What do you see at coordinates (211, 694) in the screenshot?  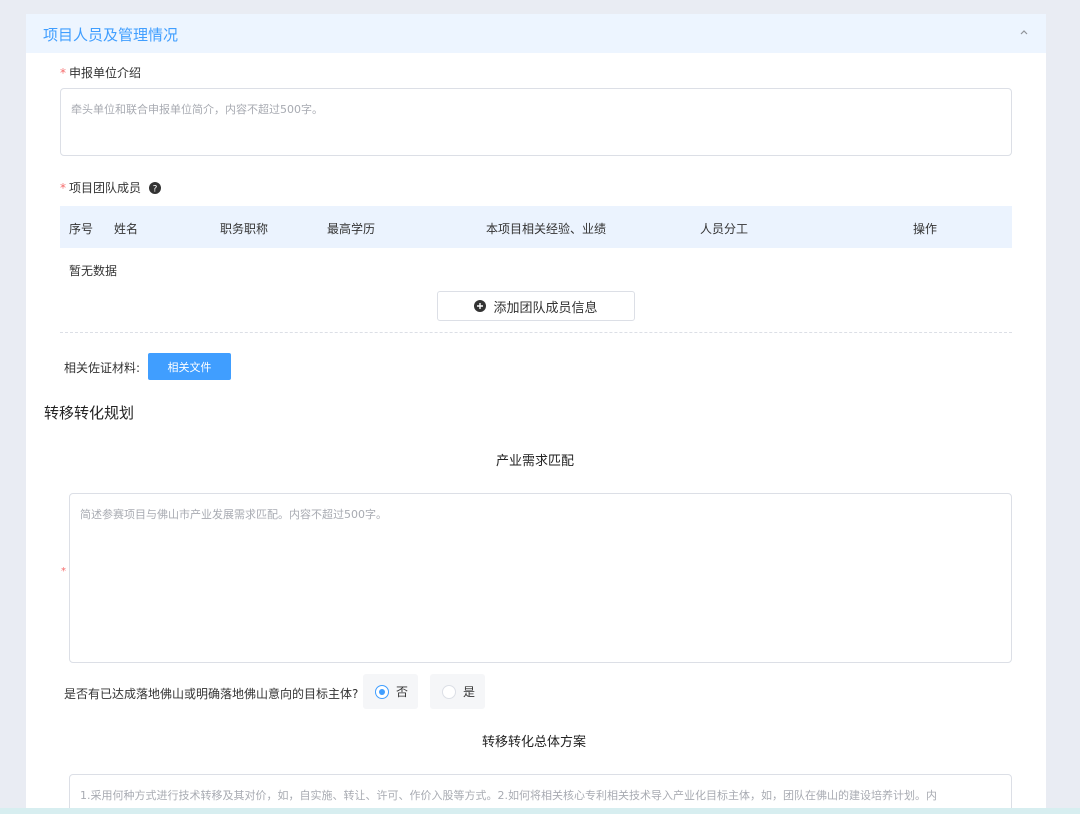 I see `target-question: 是否有已达成落地佛山或明确落地佛山意向的目标主体?` at bounding box center [211, 694].